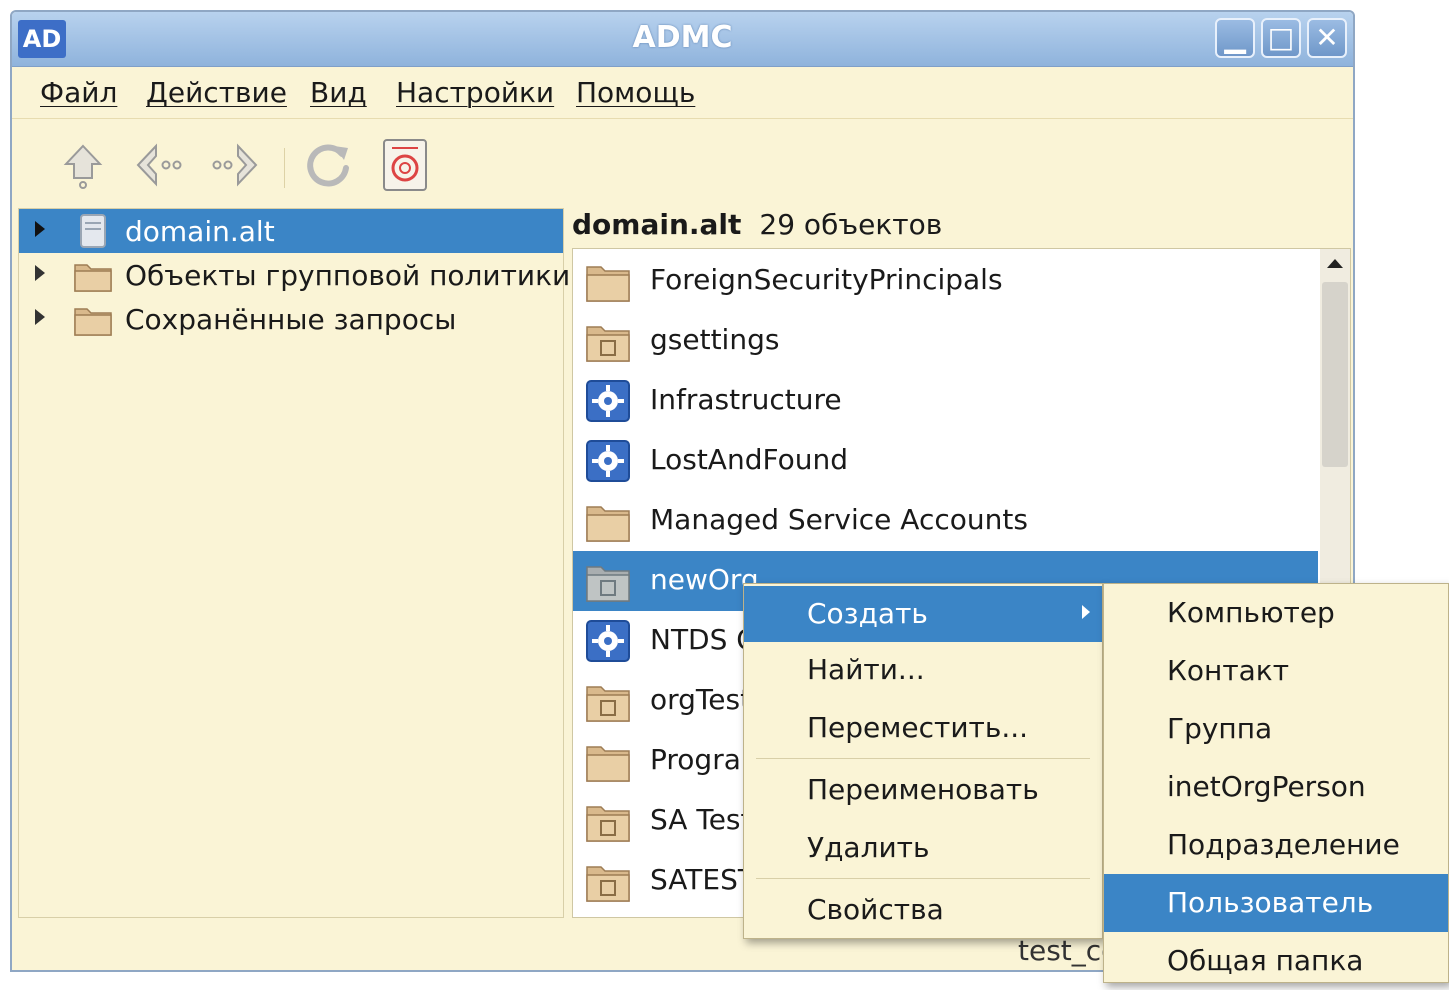 The image size is (1449, 990). What do you see at coordinates (635, 92) in the screenshot?
I see `menu-help: Помощь` at bounding box center [635, 92].